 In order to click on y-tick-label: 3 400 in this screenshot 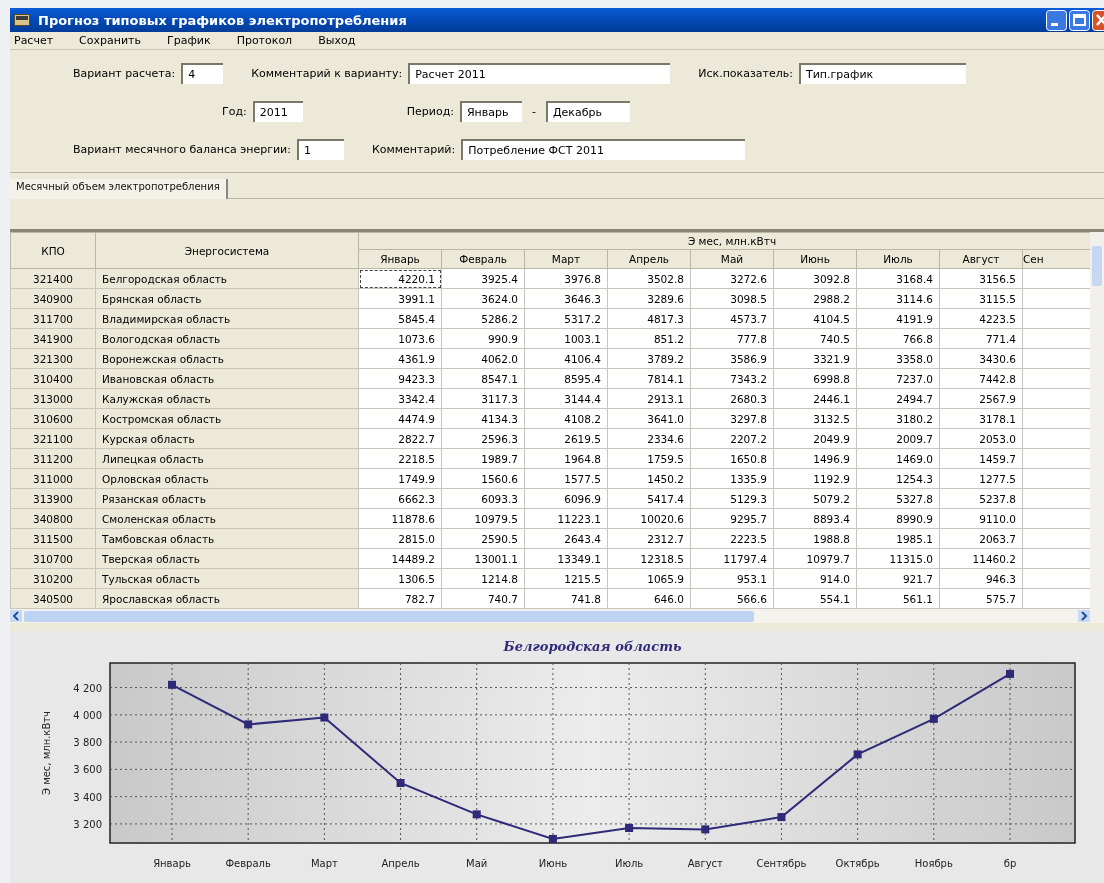, I will do `click(87, 797)`.